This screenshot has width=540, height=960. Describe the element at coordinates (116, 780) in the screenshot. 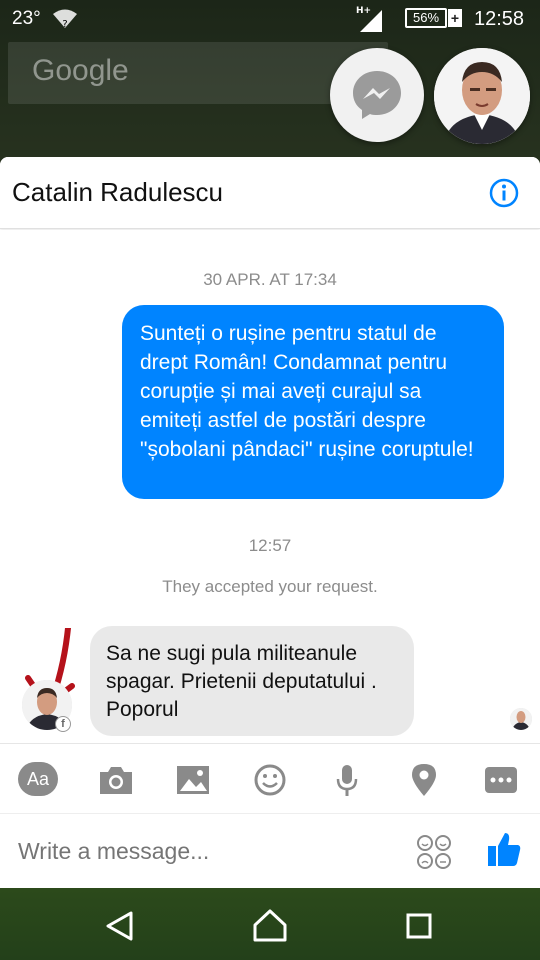

I see `camera-icon` at that location.